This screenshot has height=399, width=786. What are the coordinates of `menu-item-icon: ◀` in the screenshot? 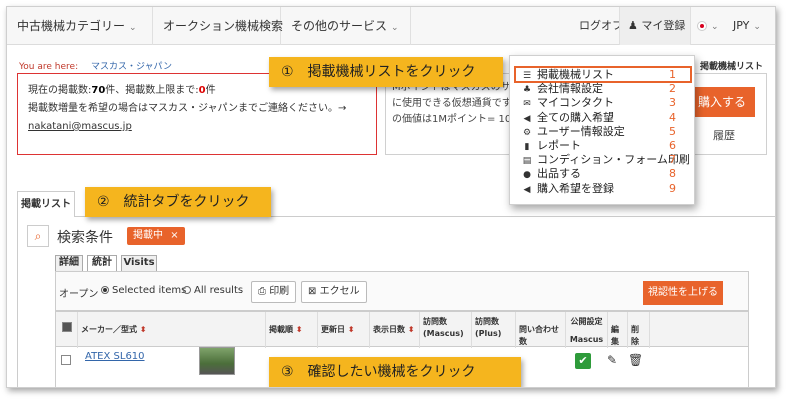 It's located at (527, 190).